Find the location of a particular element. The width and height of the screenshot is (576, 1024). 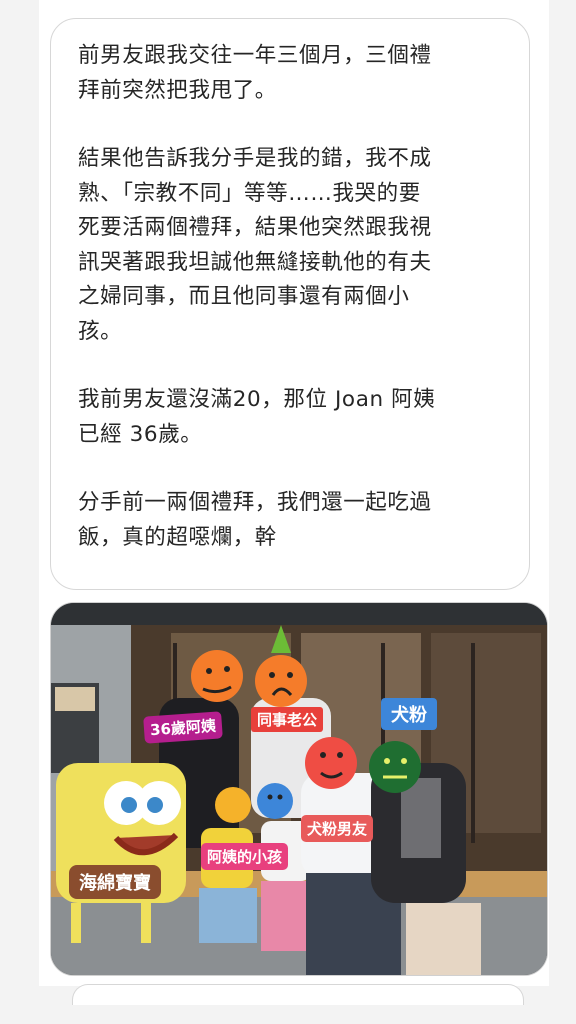

label-auntie-kids: 阿姨的小孩 is located at coordinates (245, 856).